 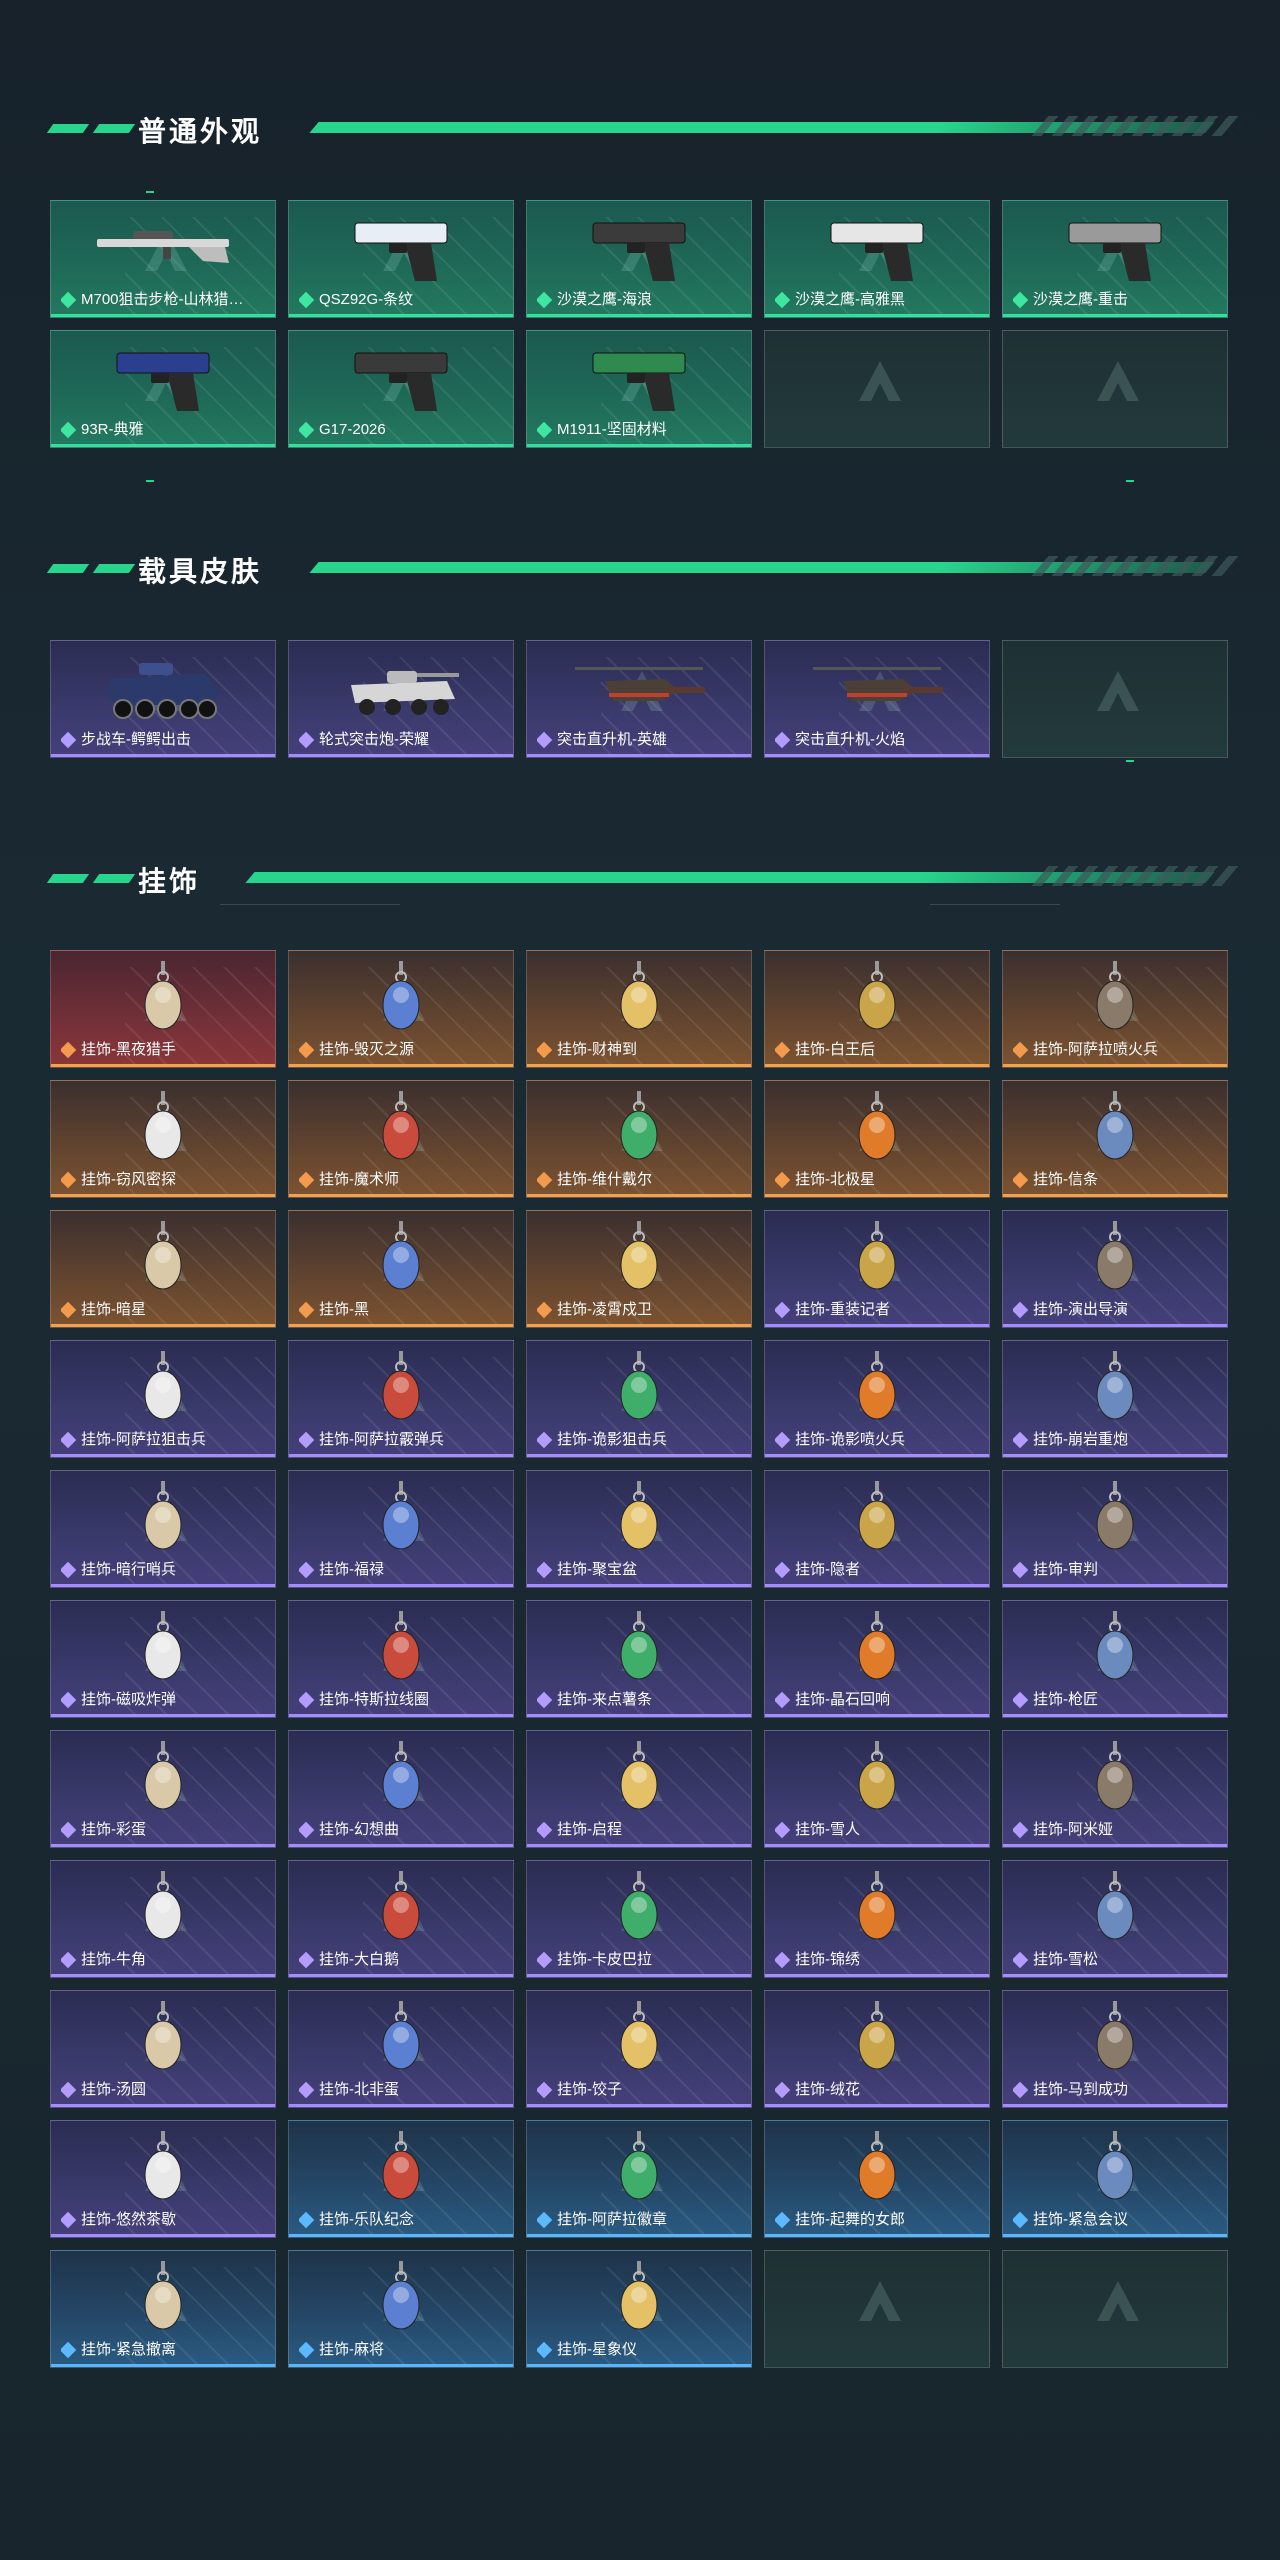 I want to click on charm-tile: 挂饰-阿萨拉徽章, so click(x=639, y=2179).